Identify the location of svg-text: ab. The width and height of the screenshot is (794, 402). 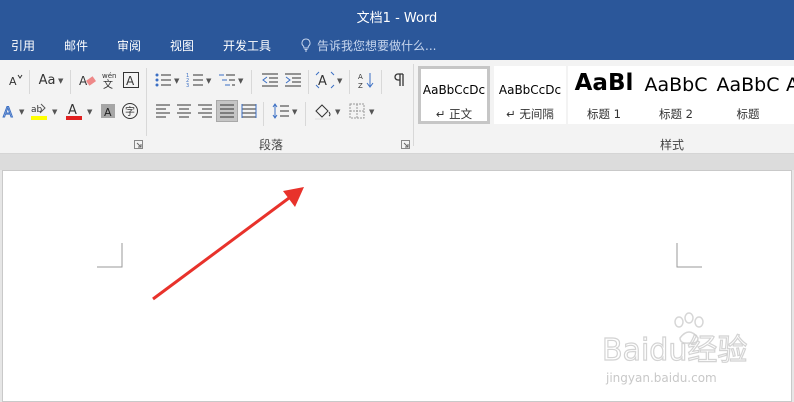
(37, 110).